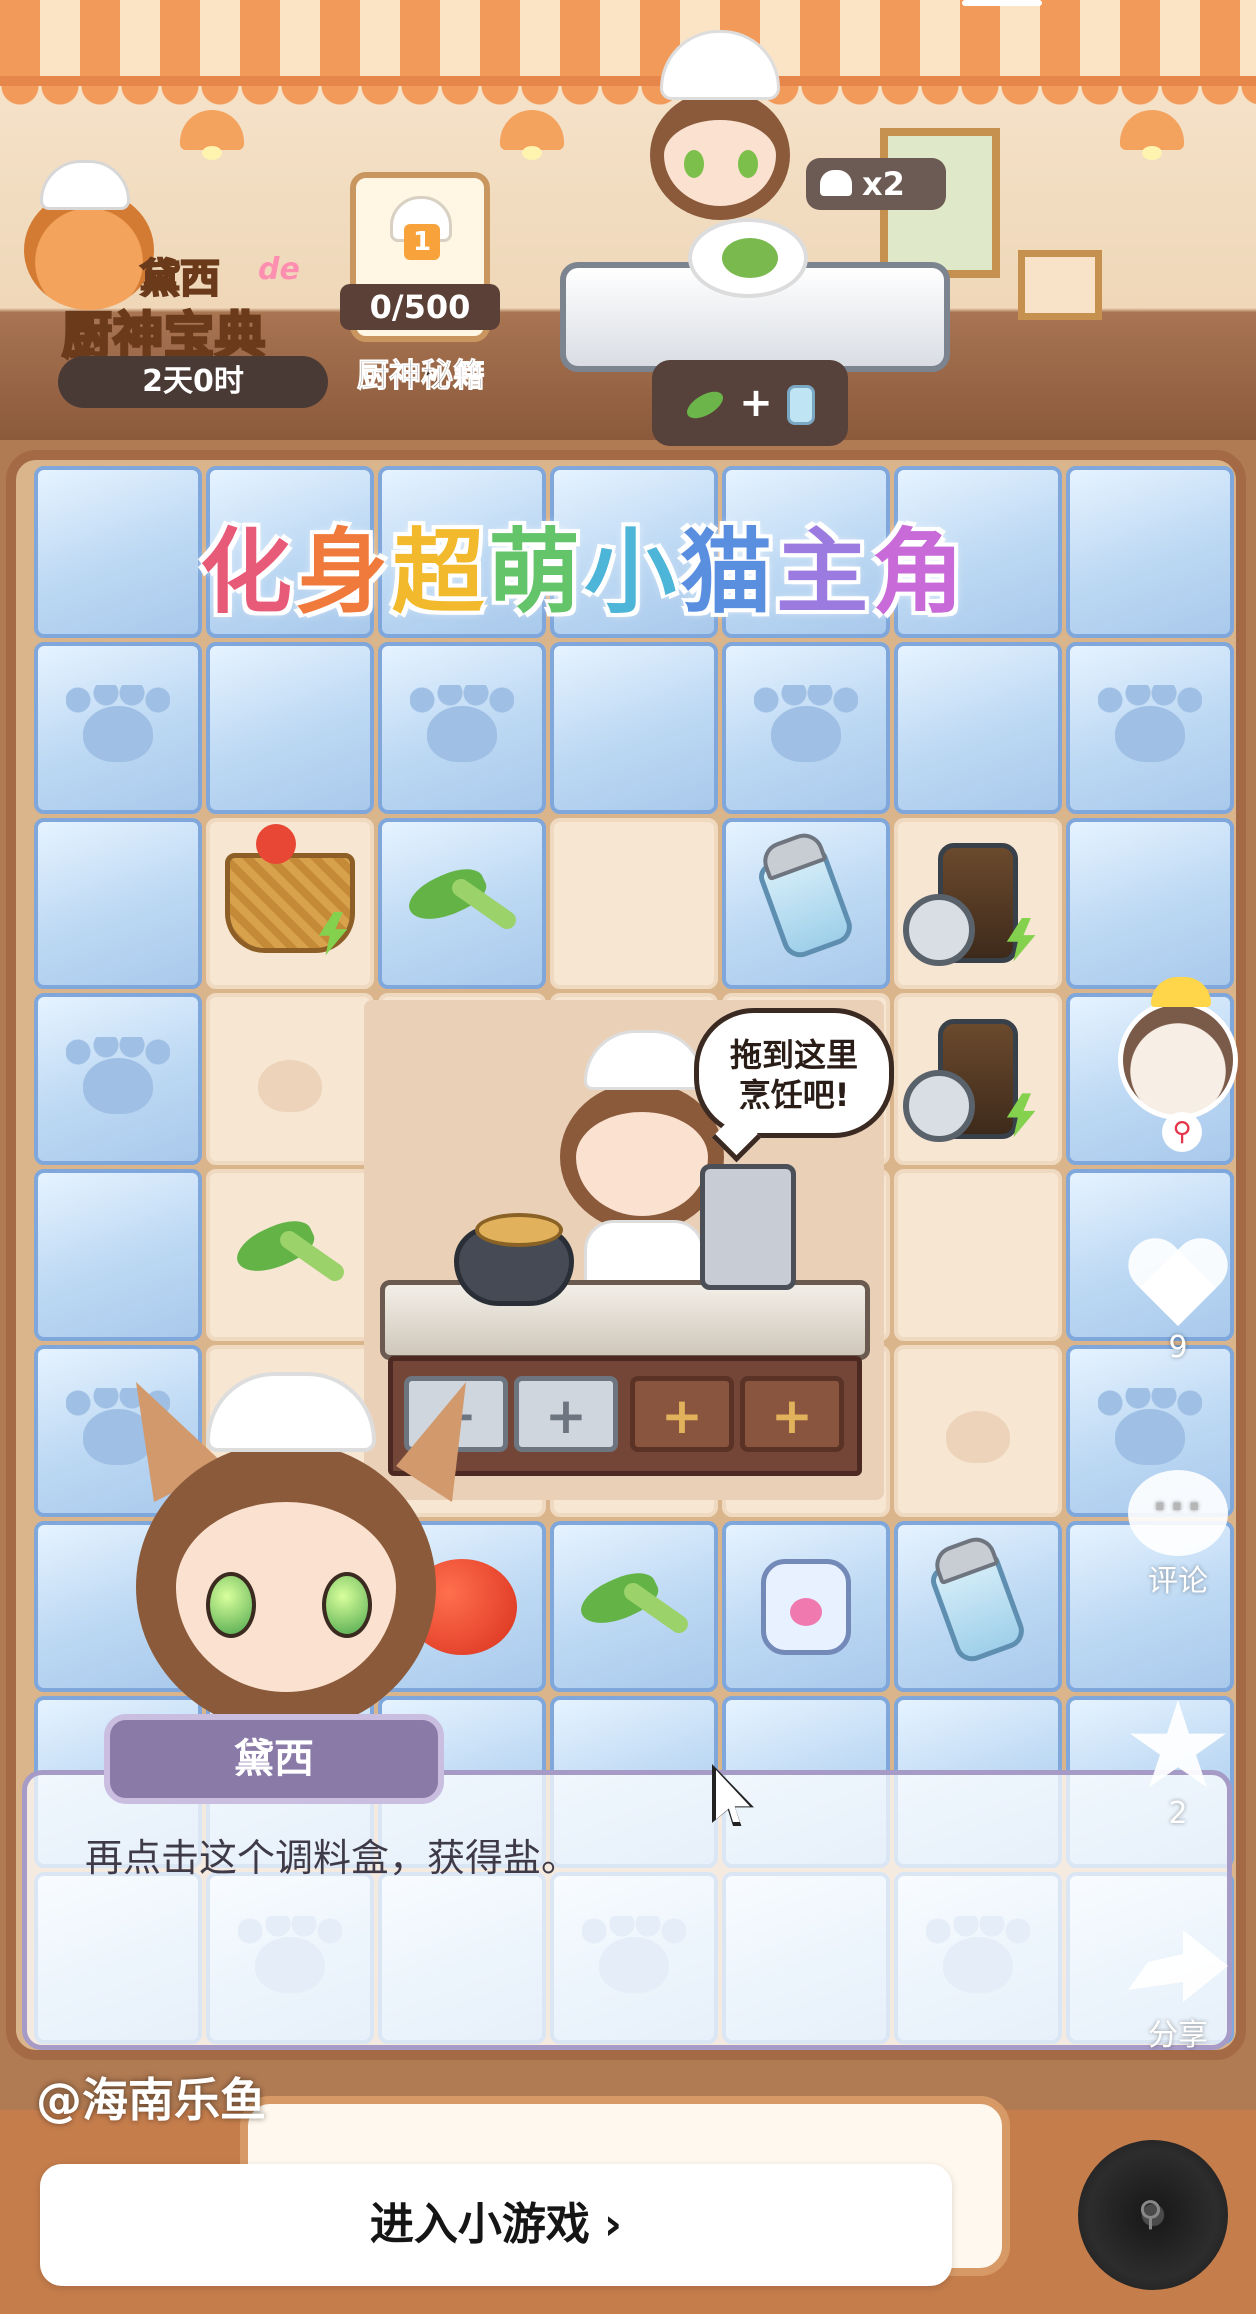 The height and width of the screenshot is (2314, 1256). What do you see at coordinates (1178, 2035) in the screenshot?
I see `share-label: 分享` at bounding box center [1178, 2035].